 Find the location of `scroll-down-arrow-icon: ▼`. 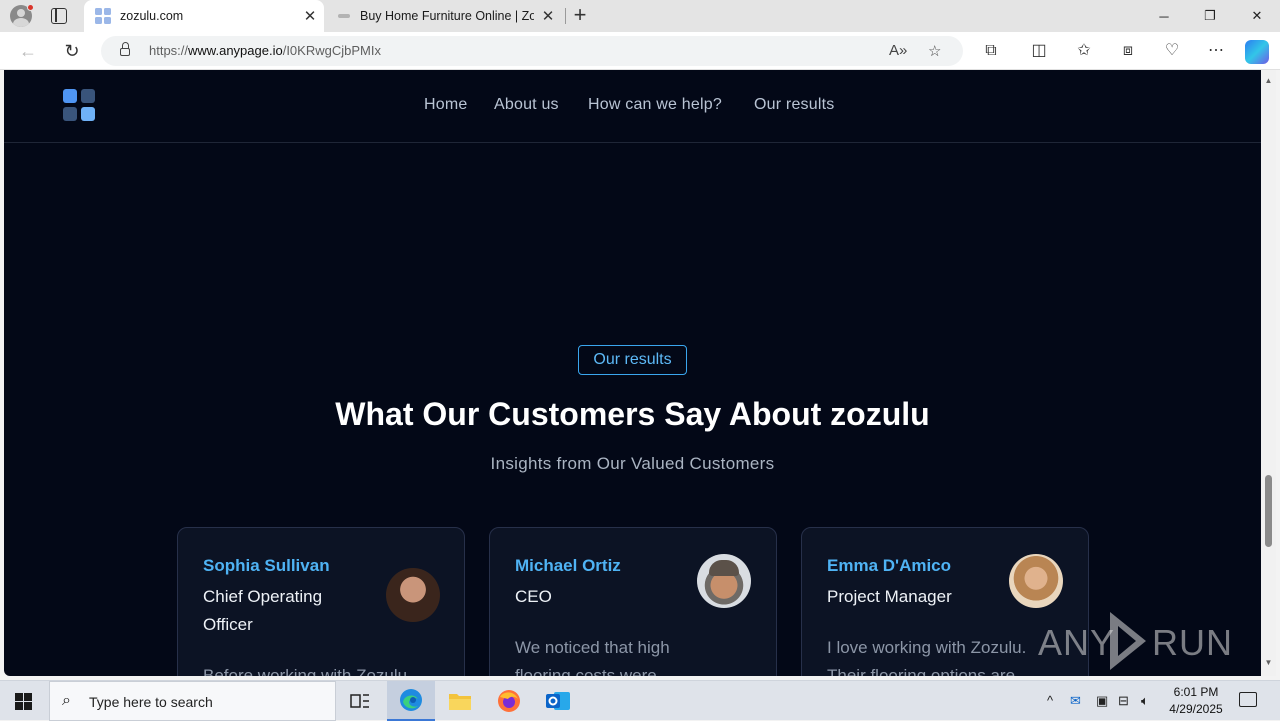

scroll-down-arrow-icon: ▼ is located at coordinates (1268, 662).